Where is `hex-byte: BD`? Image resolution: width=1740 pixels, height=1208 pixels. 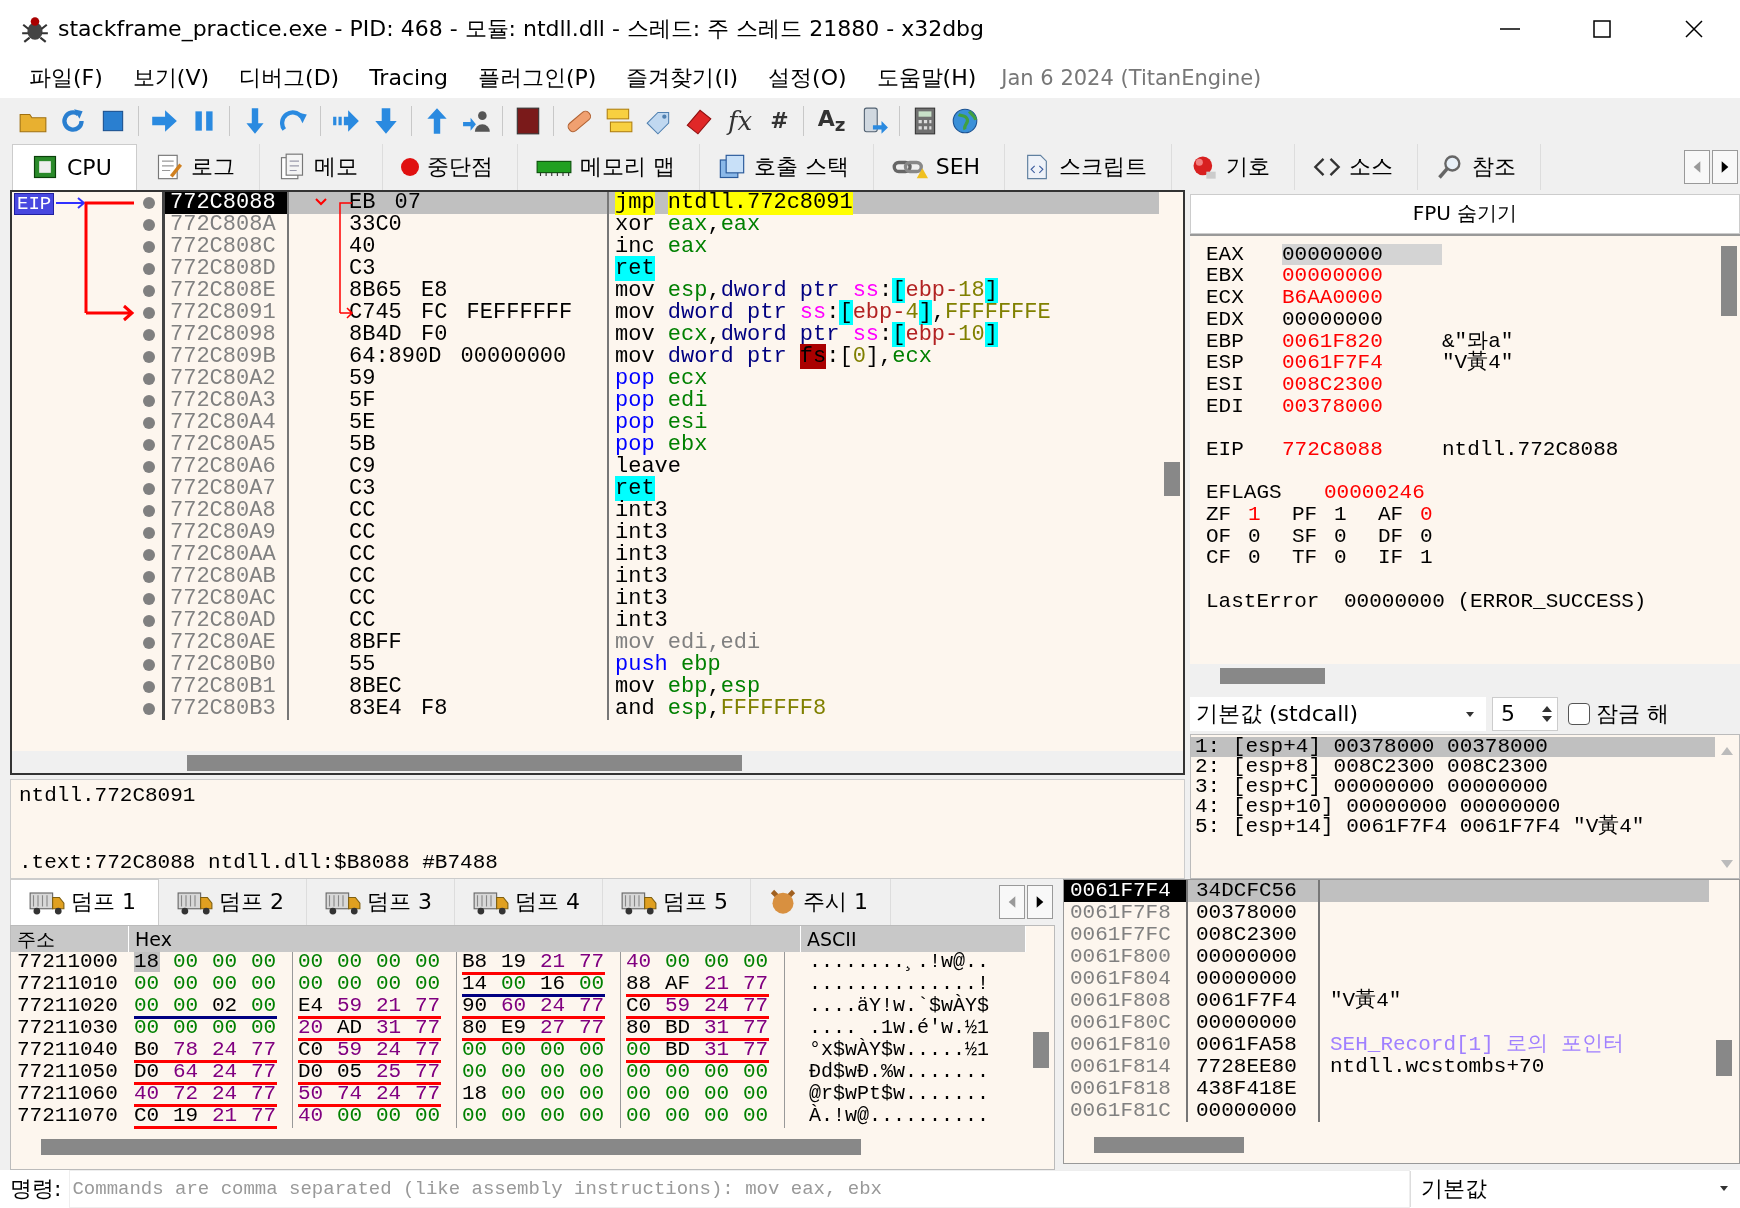
hex-byte: BD is located at coordinates (678, 1027).